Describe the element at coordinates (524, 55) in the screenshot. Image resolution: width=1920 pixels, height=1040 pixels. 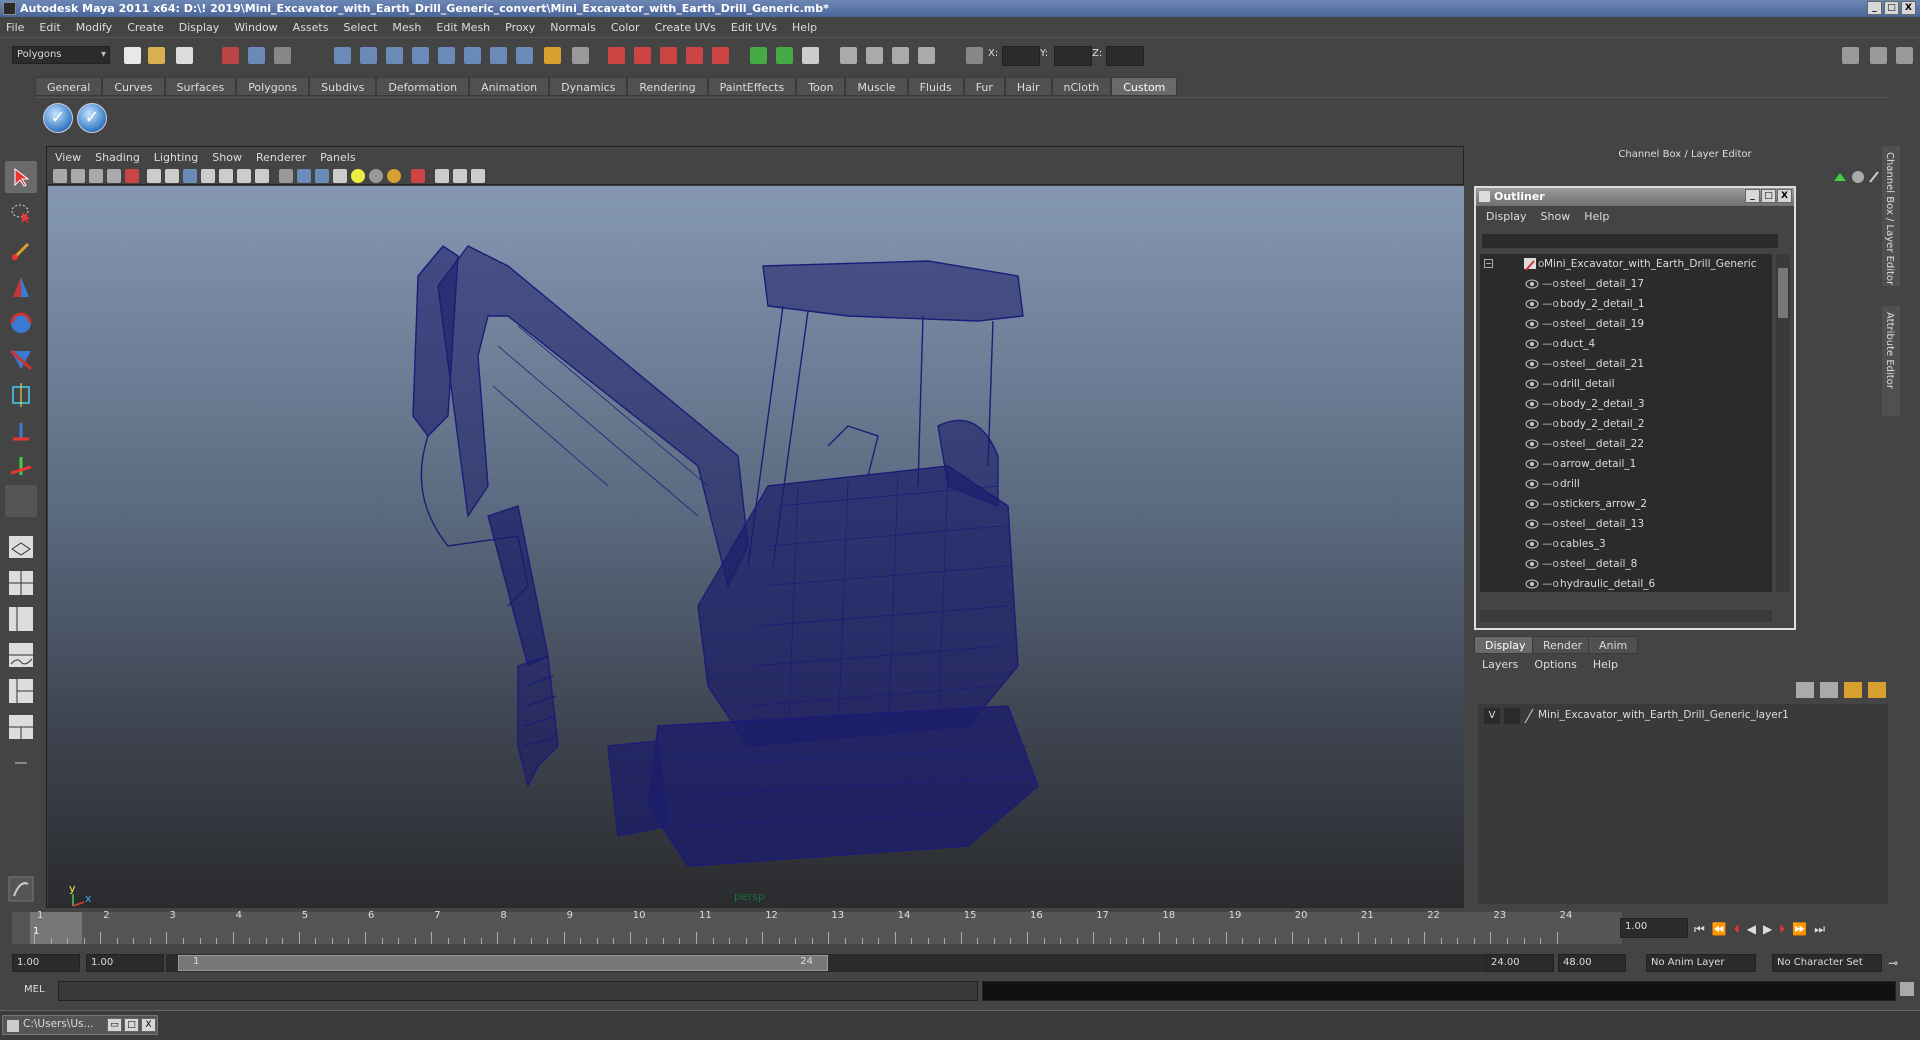
I see `help-icon` at that location.